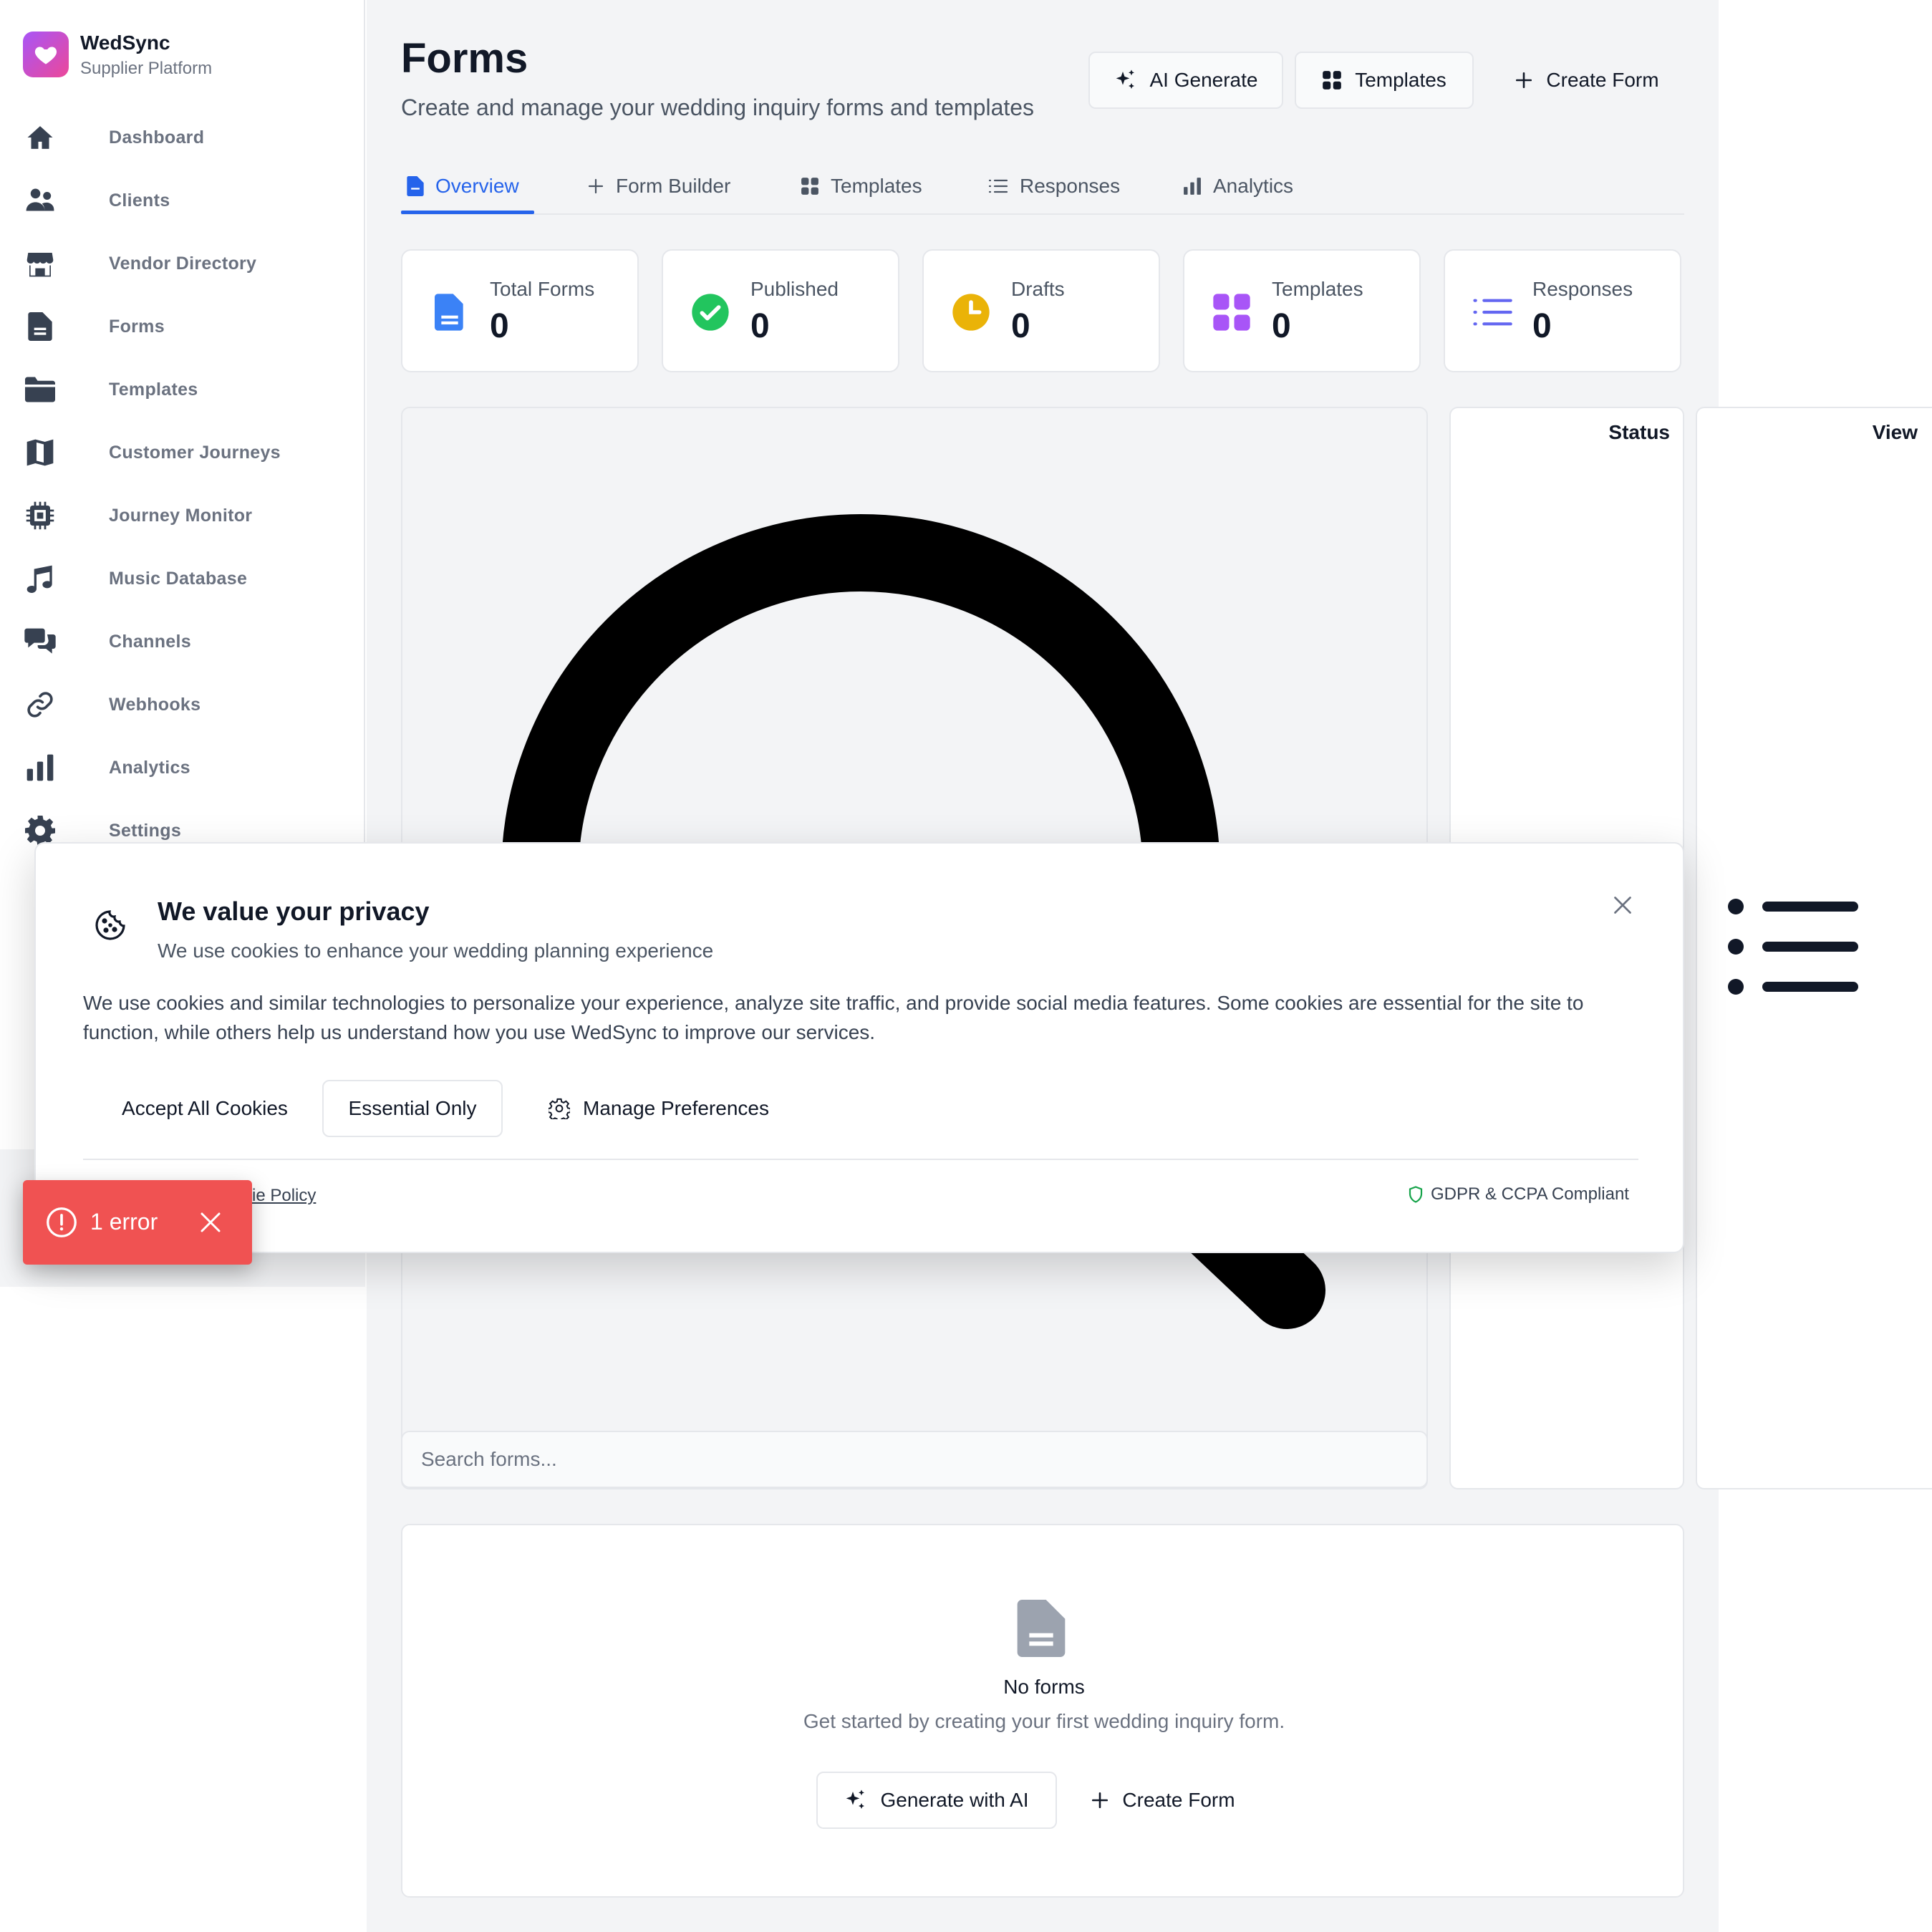 This screenshot has width=1932, height=1932. I want to click on sidebar-item-label: Templates, so click(153, 389).